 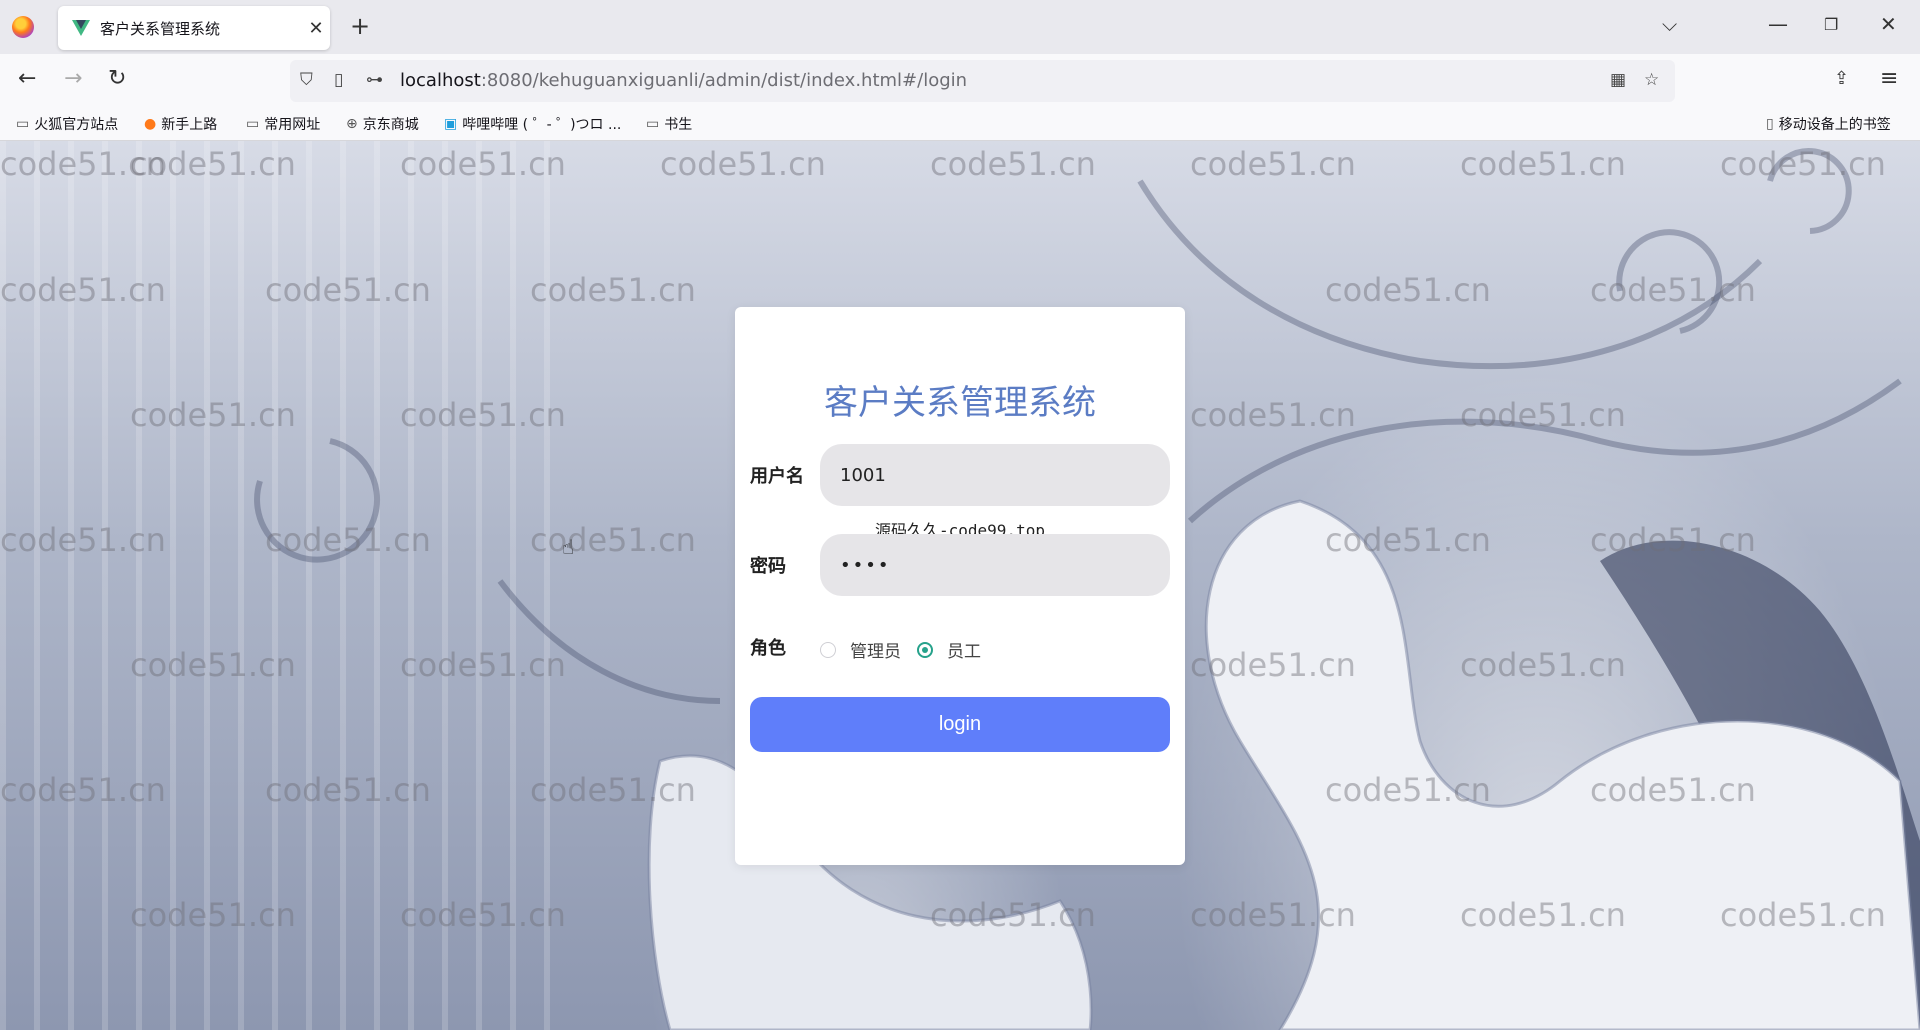 What do you see at coordinates (925, 649) in the screenshot?
I see `radio-checked-icon` at bounding box center [925, 649].